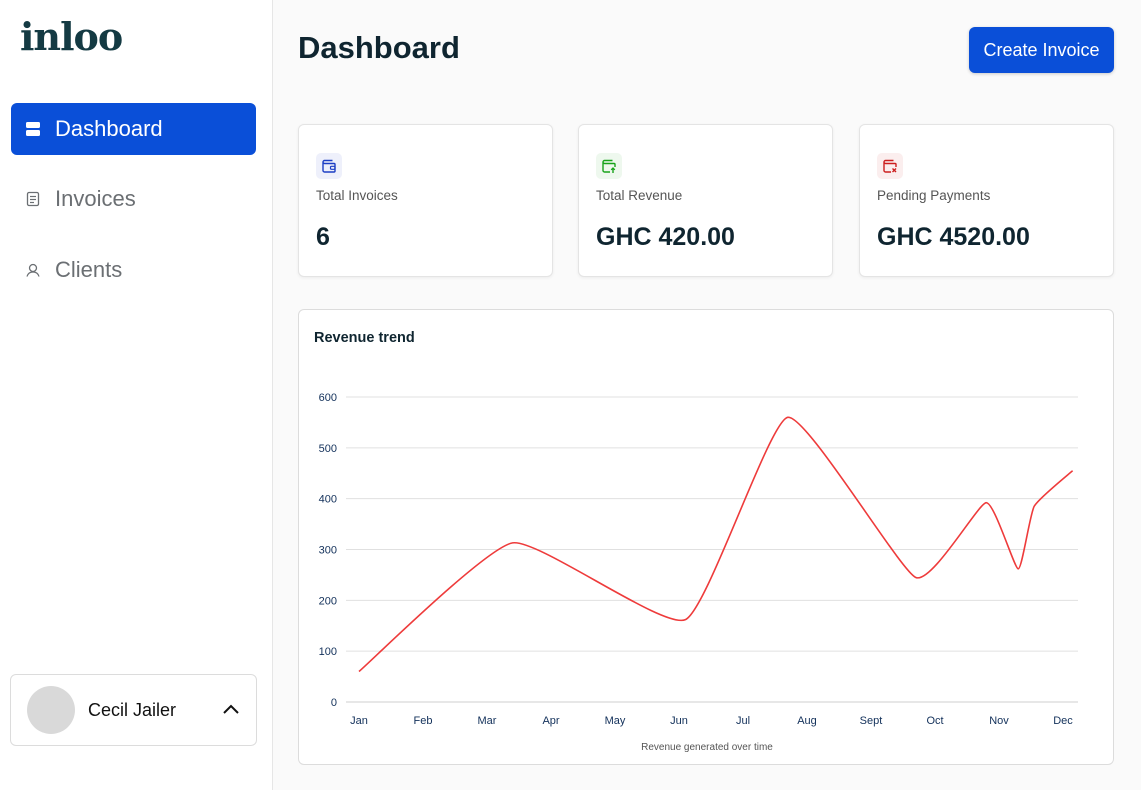 This screenshot has width=1141, height=790. Describe the element at coordinates (328, 601) in the screenshot. I see `y-tick-label: 200` at that location.